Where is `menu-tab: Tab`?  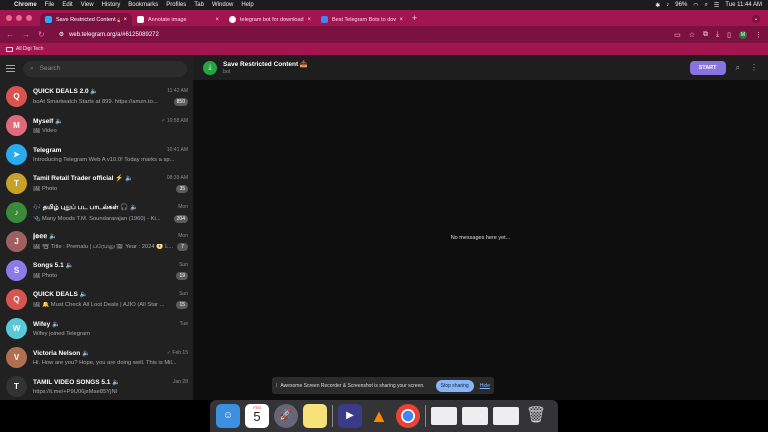
menu-tab: Tab is located at coordinates (199, 5).